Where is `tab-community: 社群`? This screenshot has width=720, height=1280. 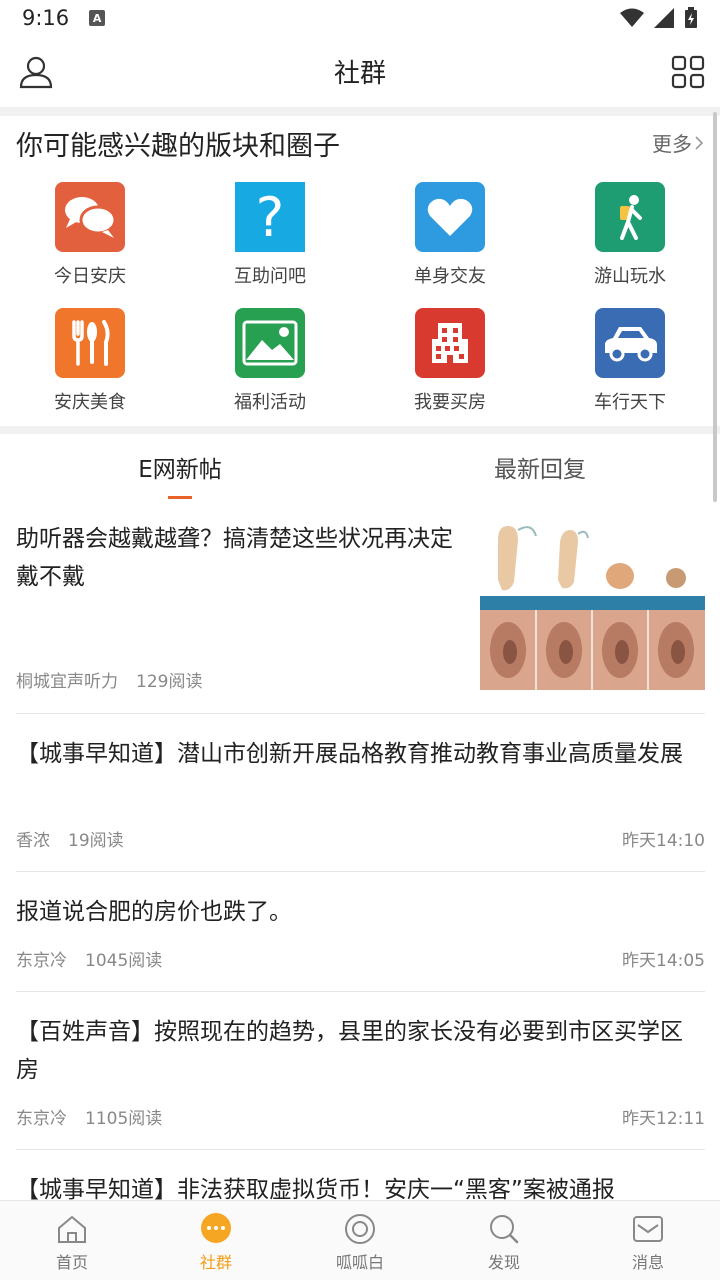 tab-community: 社群 is located at coordinates (216, 1240).